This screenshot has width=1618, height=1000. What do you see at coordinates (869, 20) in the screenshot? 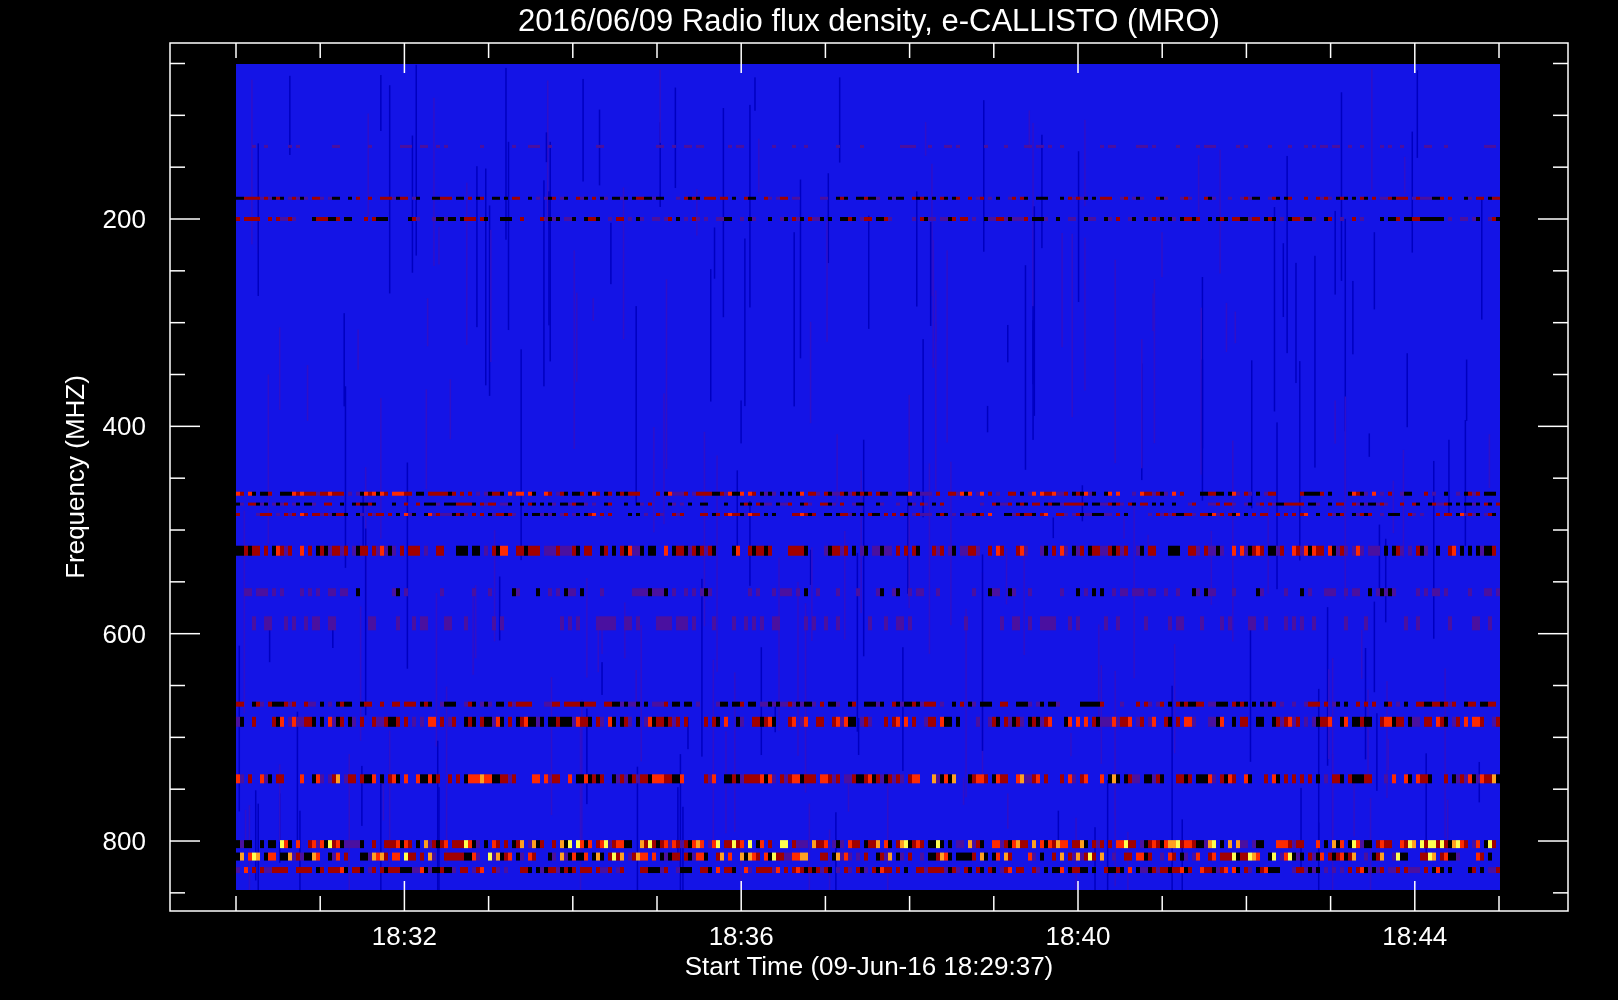
I see `chart-title: 2016/06/09 Radio flux density, e-CALLISTO (MRO)` at bounding box center [869, 20].